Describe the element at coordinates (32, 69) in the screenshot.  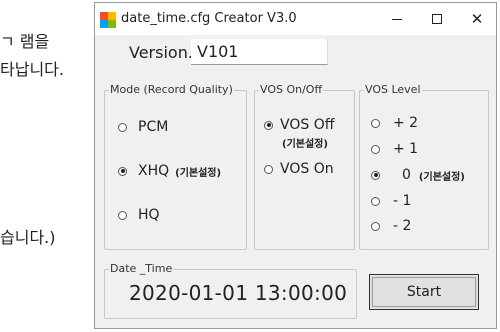
I see `background-text-fragment: 타납니다.` at that location.